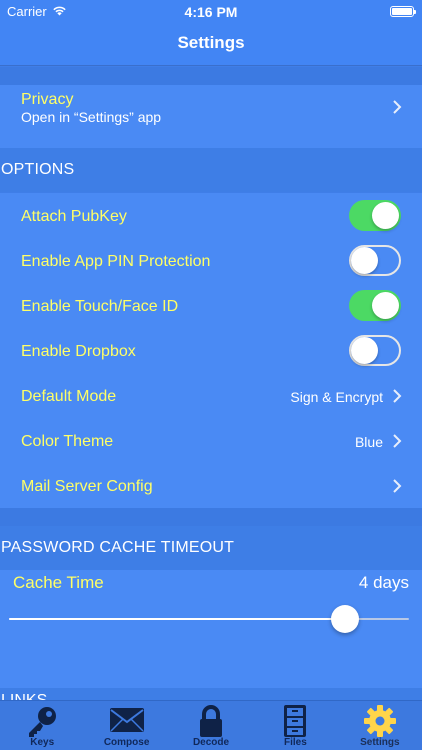  Describe the element at coordinates (211, 42) in the screenshot. I see `page-title: Settings` at that location.